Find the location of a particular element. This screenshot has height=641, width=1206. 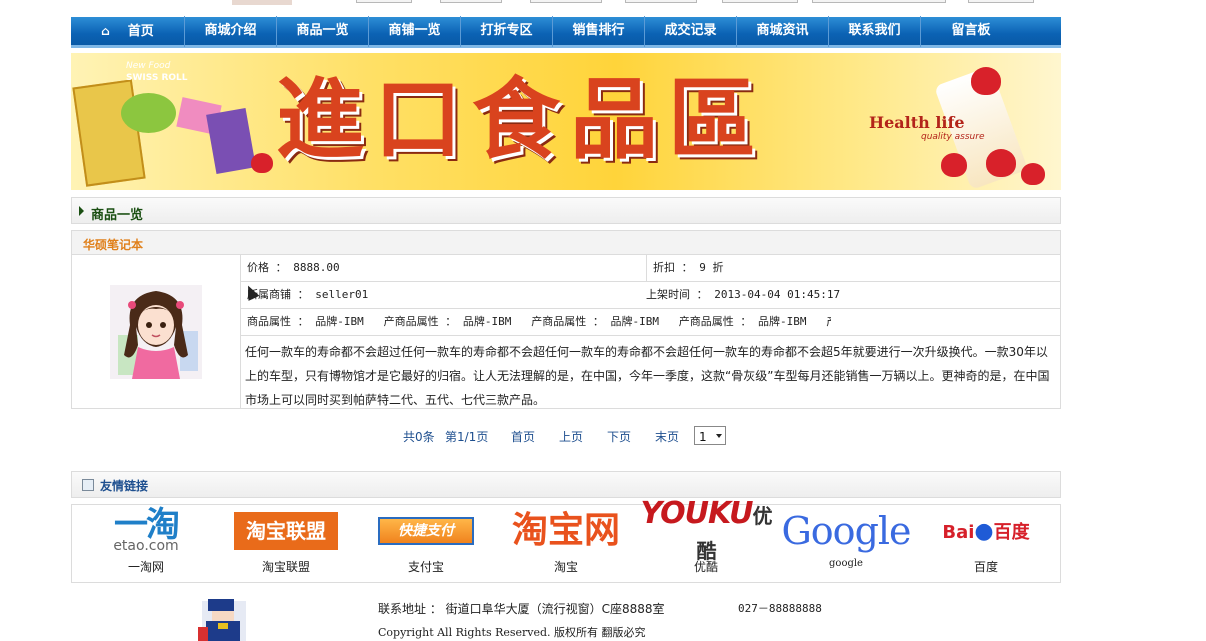

nav-item-discount: 打折专区 is located at coordinates (507, 31).